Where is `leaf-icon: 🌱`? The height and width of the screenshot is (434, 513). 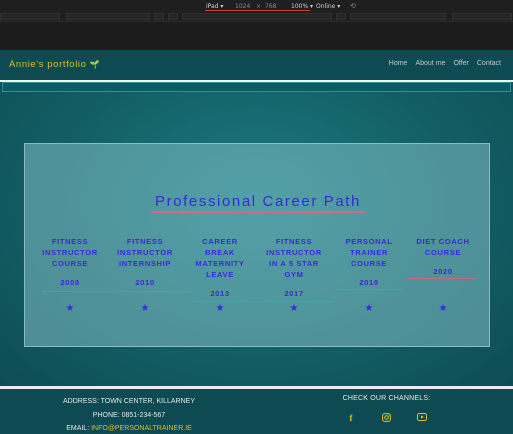 leaf-icon: 🌱 is located at coordinates (95, 64).